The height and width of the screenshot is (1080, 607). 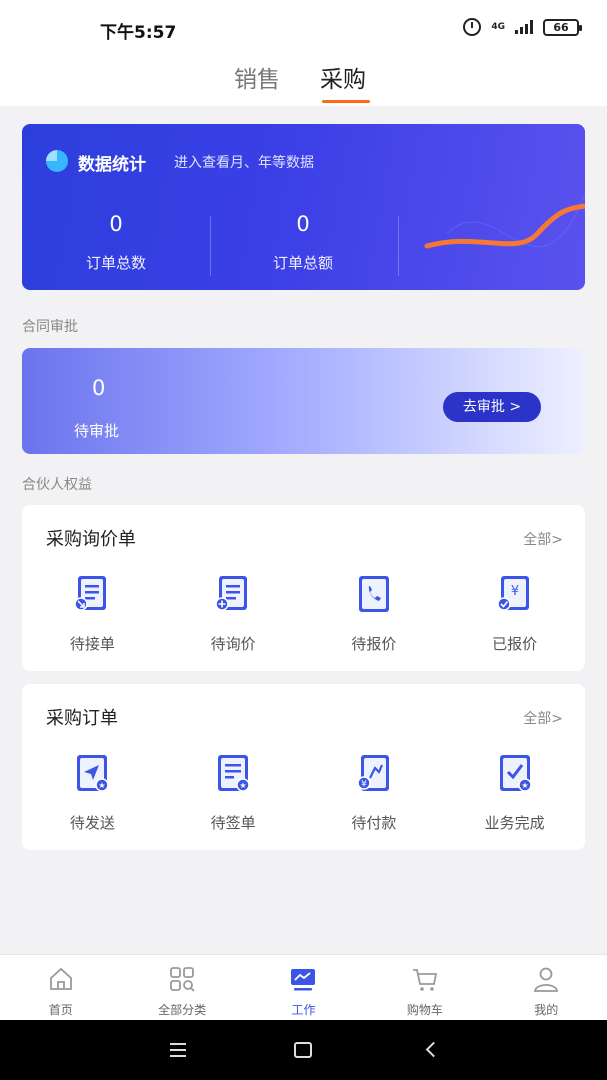 What do you see at coordinates (424, 980) in the screenshot?
I see `cart-icon` at bounding box center [424, 980].